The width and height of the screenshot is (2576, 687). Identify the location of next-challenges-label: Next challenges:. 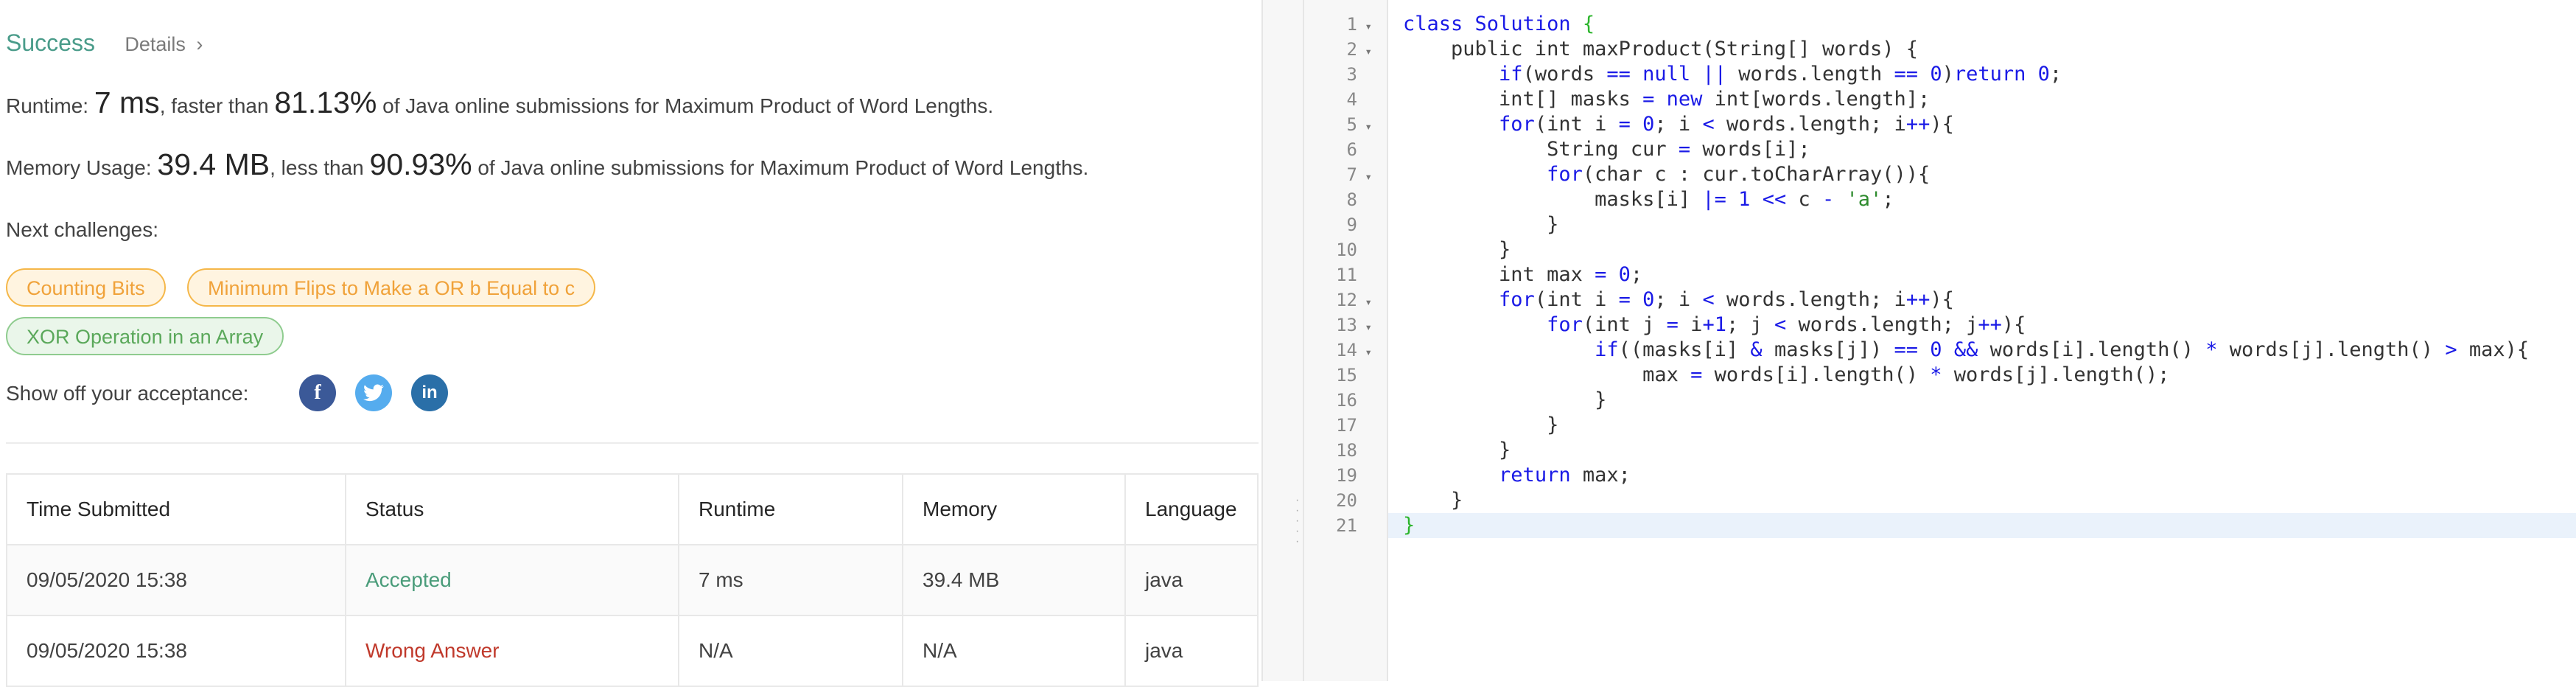
(82, 229).